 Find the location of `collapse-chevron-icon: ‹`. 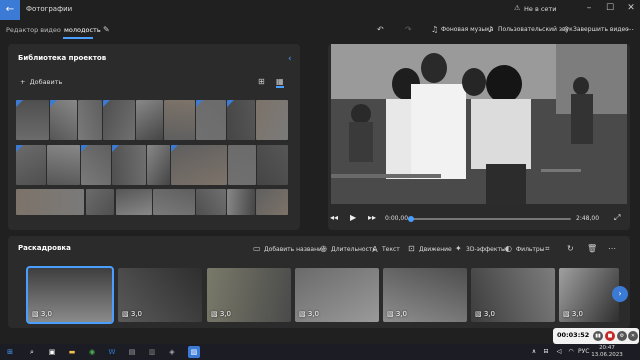

collapse-chevron-icon: ‹ is located at coordinates (290, 59).